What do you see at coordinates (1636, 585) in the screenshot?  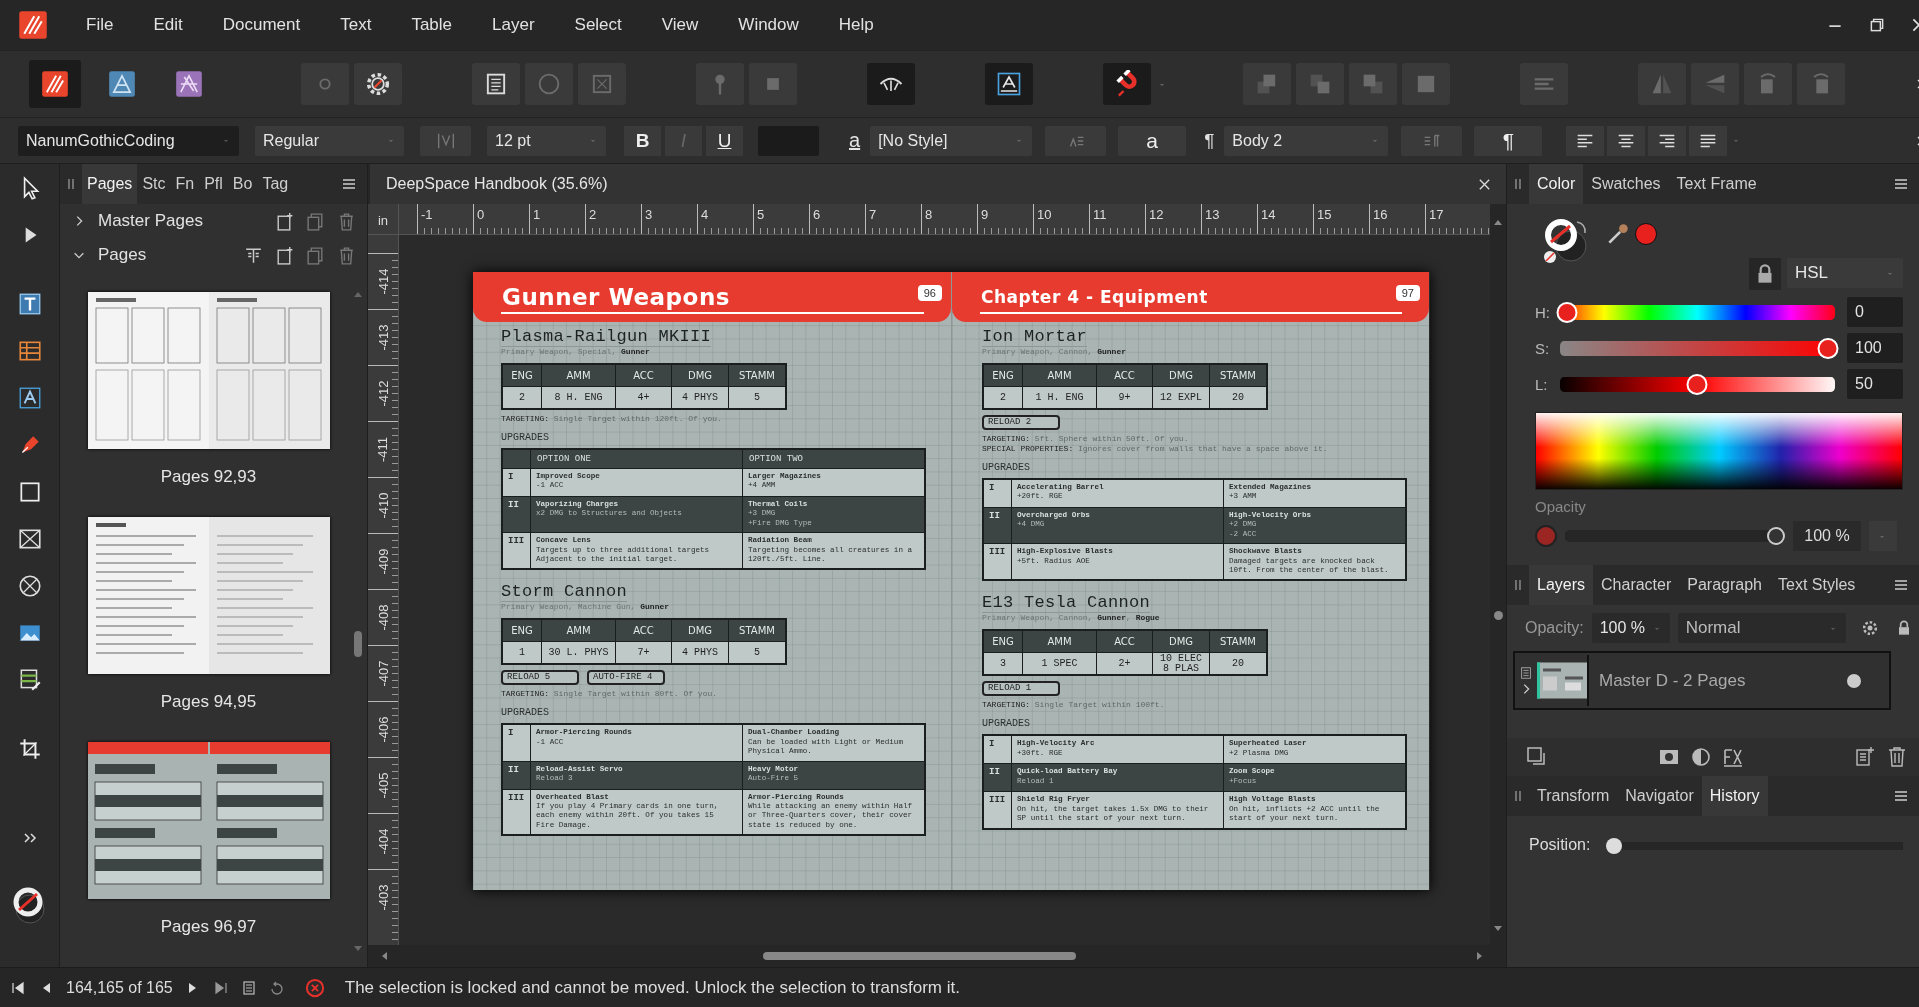 I see `panel-tab: Character` at bounding box center [1636, 585].